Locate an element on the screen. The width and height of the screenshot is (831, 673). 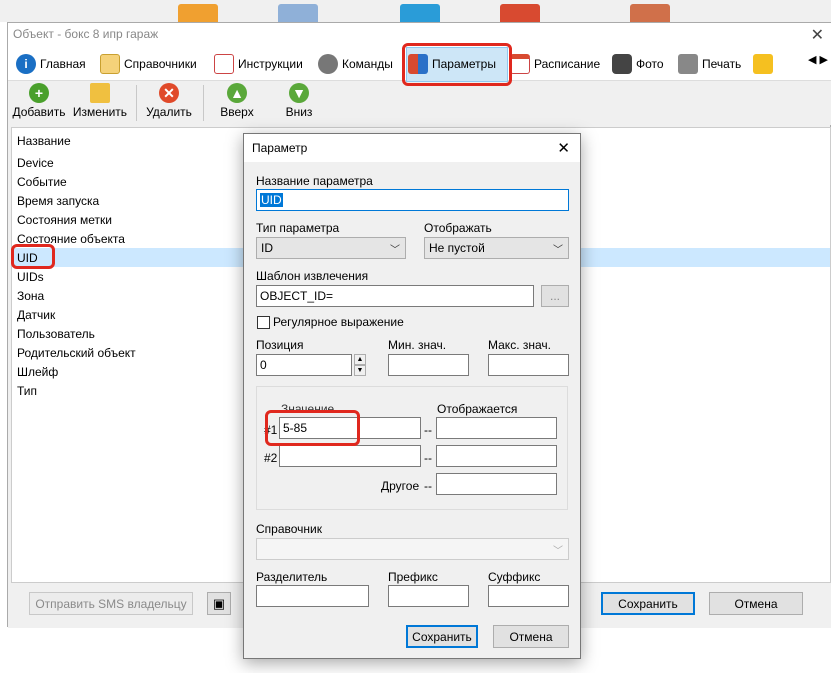
calendar-icon is located at coordinates (520, 64).